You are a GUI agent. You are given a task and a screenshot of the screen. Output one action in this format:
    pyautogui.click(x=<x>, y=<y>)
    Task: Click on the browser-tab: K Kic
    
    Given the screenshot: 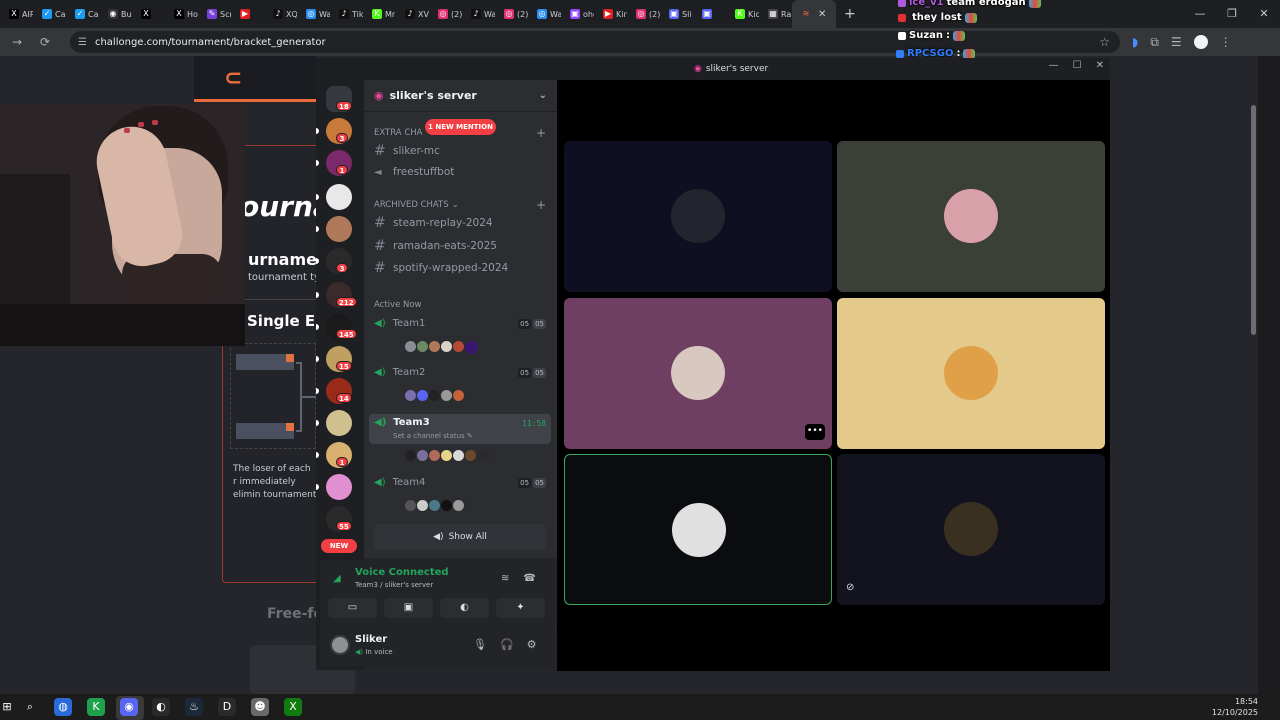 What is the action you would take?
    pyautogui.click(x=742, y=14)
    